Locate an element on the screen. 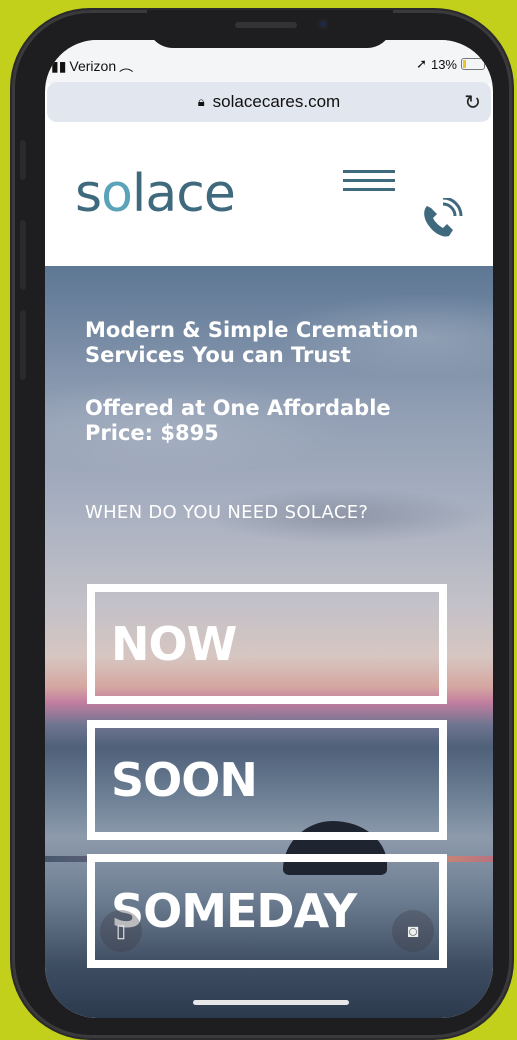 This screenshot has width=517, height=1040. mute-switch is located at coordinates (23, 160).